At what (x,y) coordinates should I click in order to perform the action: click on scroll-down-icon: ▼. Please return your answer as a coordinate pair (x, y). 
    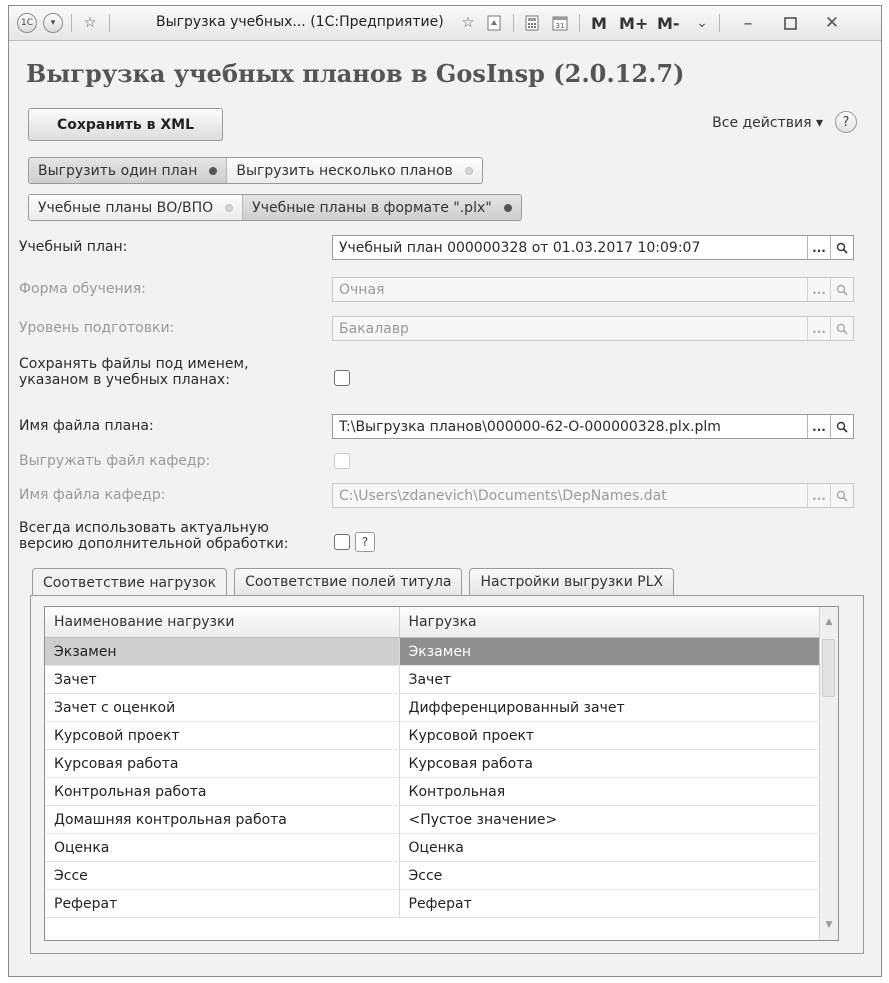
    Looking at the image, I should click on (829, 925).